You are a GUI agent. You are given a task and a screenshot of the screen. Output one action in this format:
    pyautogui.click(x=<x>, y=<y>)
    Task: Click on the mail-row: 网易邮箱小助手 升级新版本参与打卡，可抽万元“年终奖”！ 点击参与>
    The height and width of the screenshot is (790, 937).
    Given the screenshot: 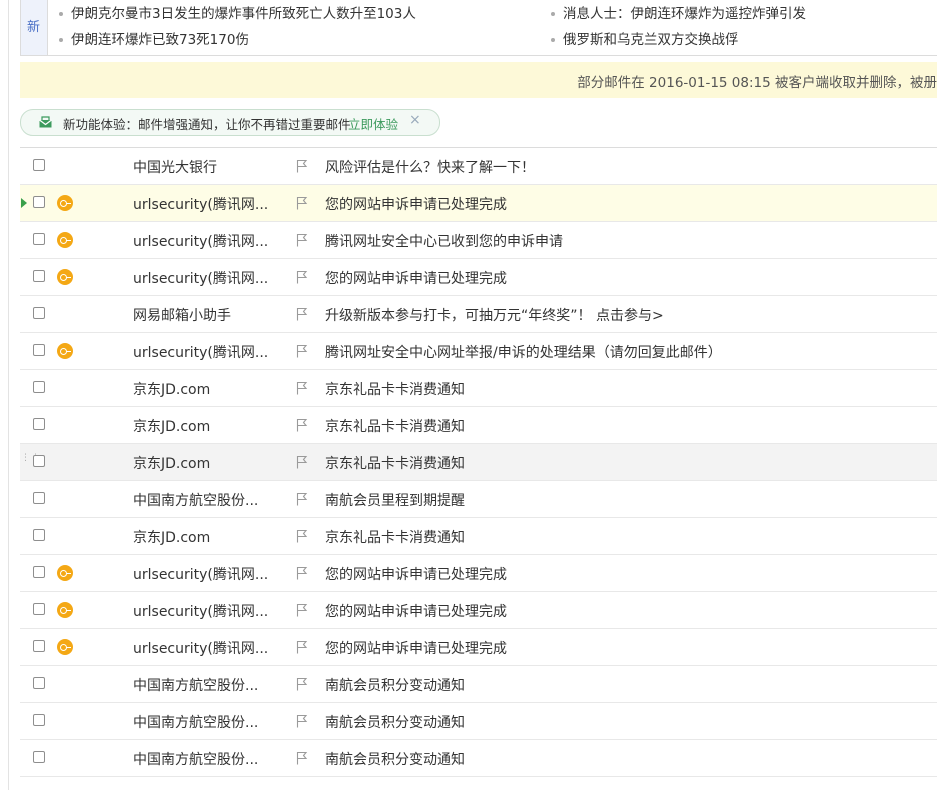 What is the action you would take?
    pyautogui.click(x=478, y=314)
    